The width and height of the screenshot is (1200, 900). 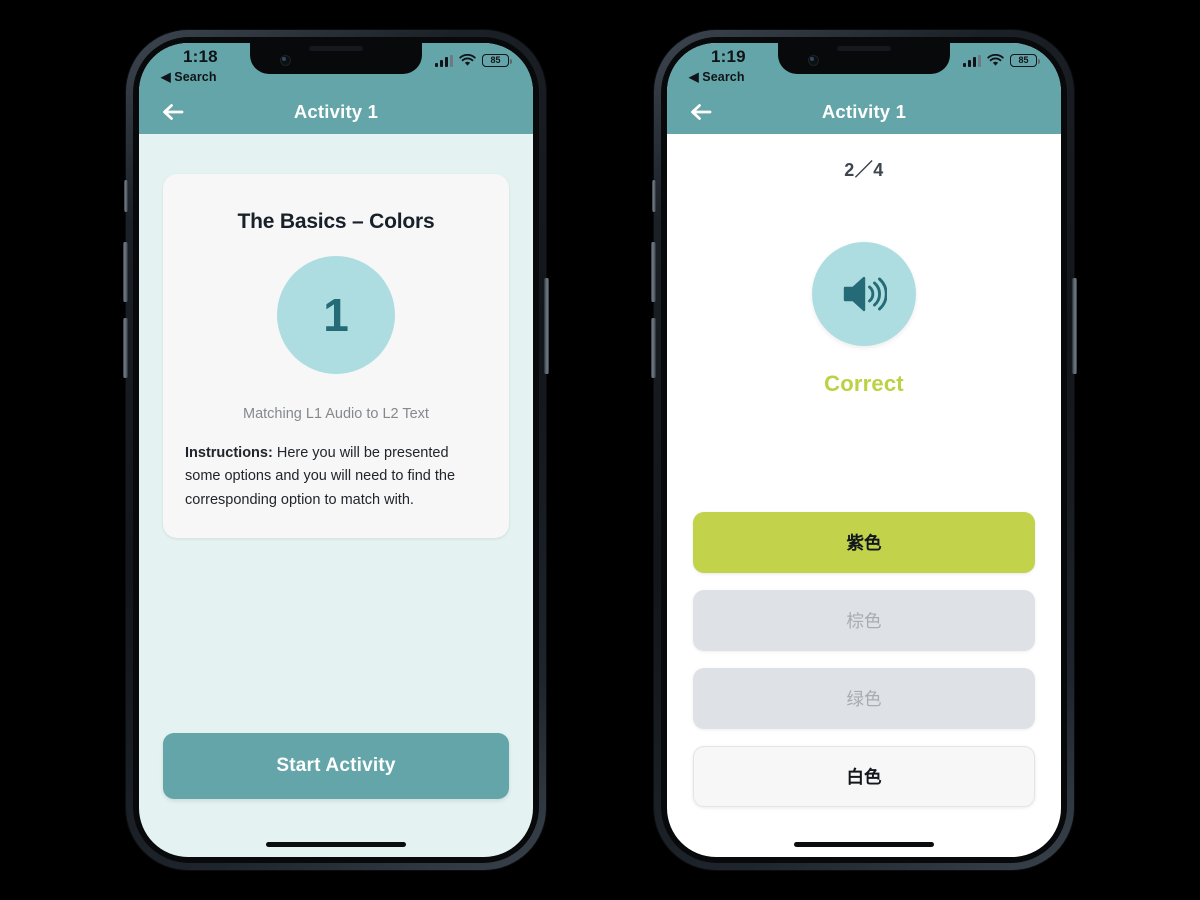 I want to click on activity-subtitle: Matching L1 Audio to L2 Text, so click(x=336, y=414).